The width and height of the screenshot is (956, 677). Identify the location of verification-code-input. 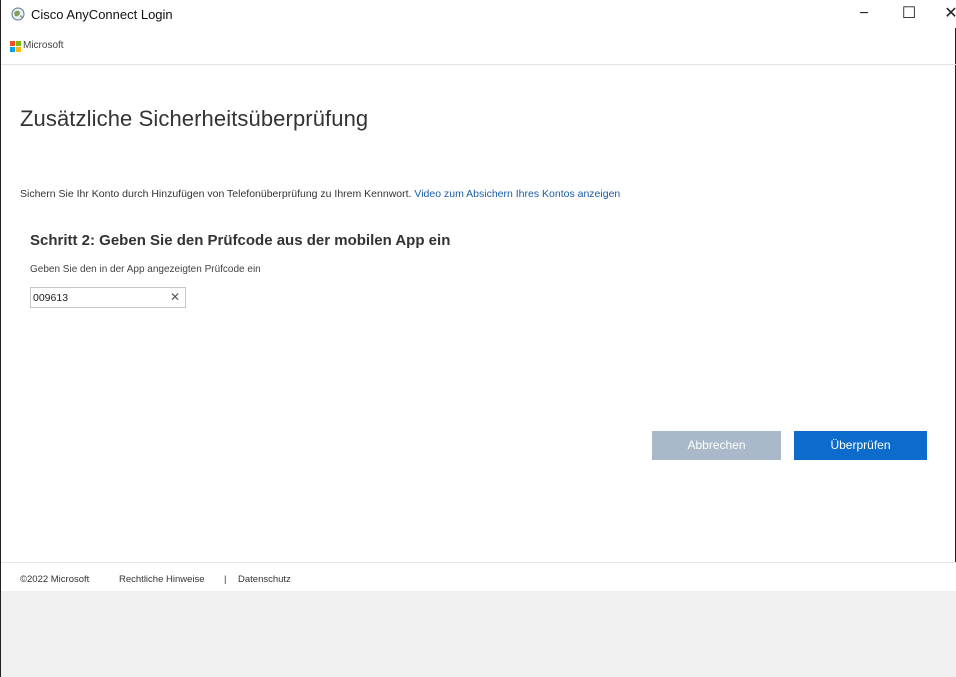
(97, 297).